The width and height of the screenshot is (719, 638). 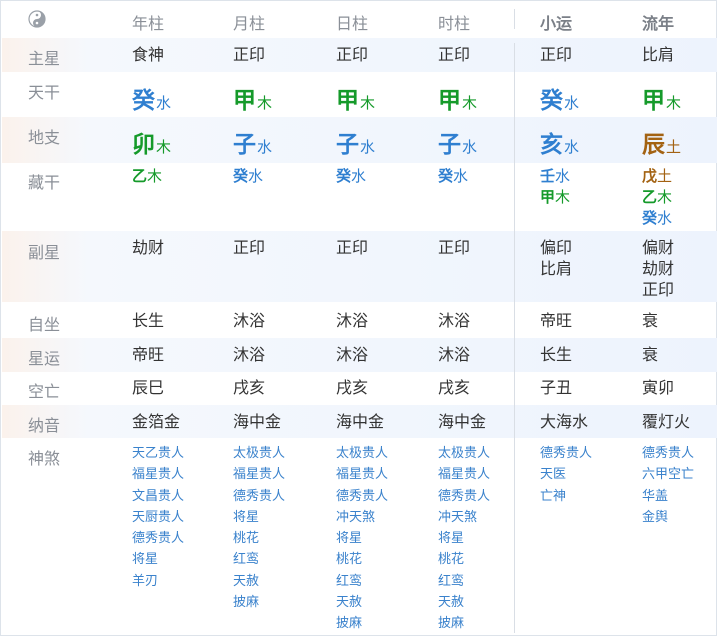 What do you see at coordinates (257, 421) in the screenshot?
I see `month-nayin: 海中金` at bounding box center [257, 421].